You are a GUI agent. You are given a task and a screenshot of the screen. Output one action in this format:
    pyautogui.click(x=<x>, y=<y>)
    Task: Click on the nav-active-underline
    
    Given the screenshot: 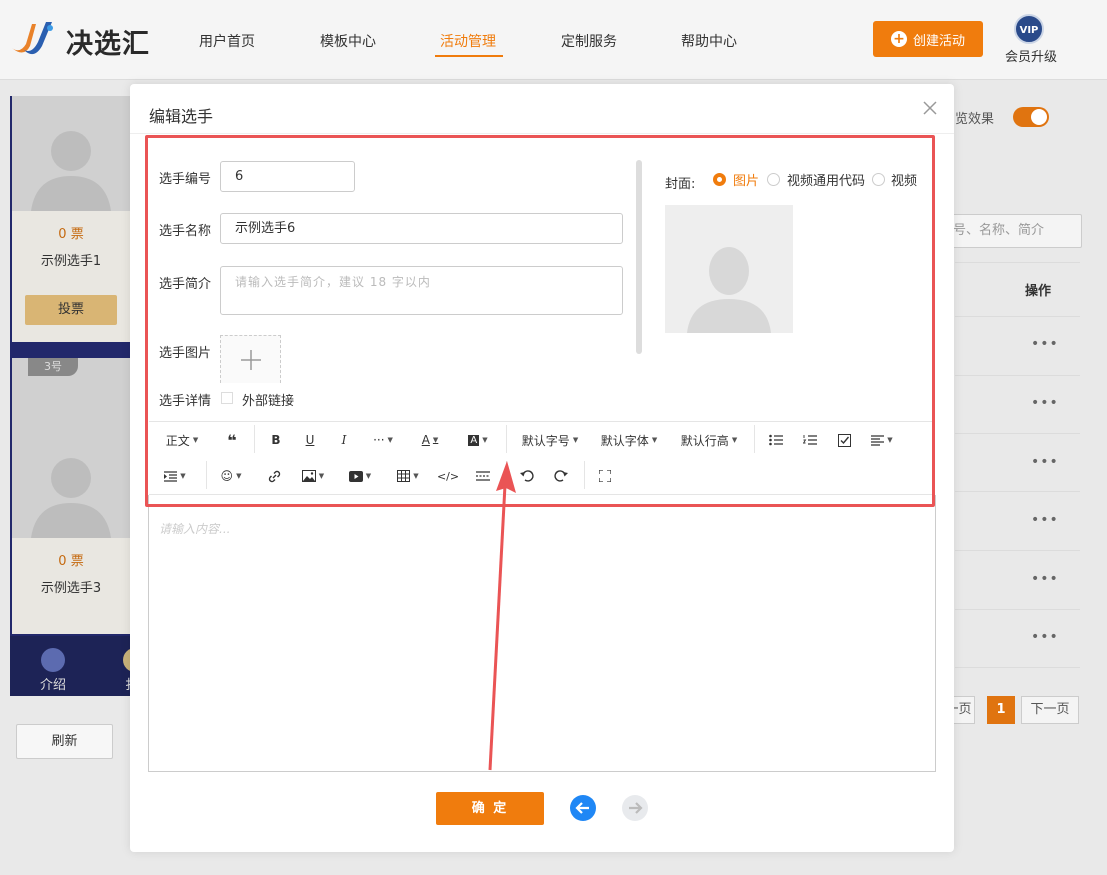 What is the action you would take?
    pyautogui.click(x=469, y=56)
    